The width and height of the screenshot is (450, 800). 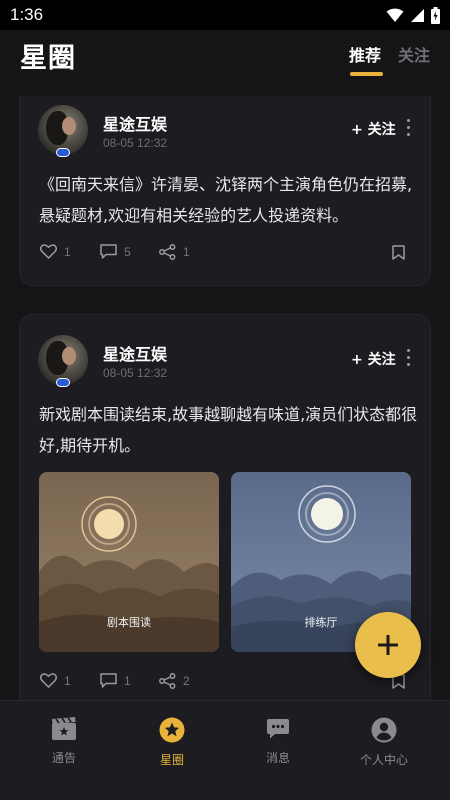 What do you see at coordinates (383, 760) in the screenshot?
I see `nav-label: 个人中心` at bounding box center [383, 760].